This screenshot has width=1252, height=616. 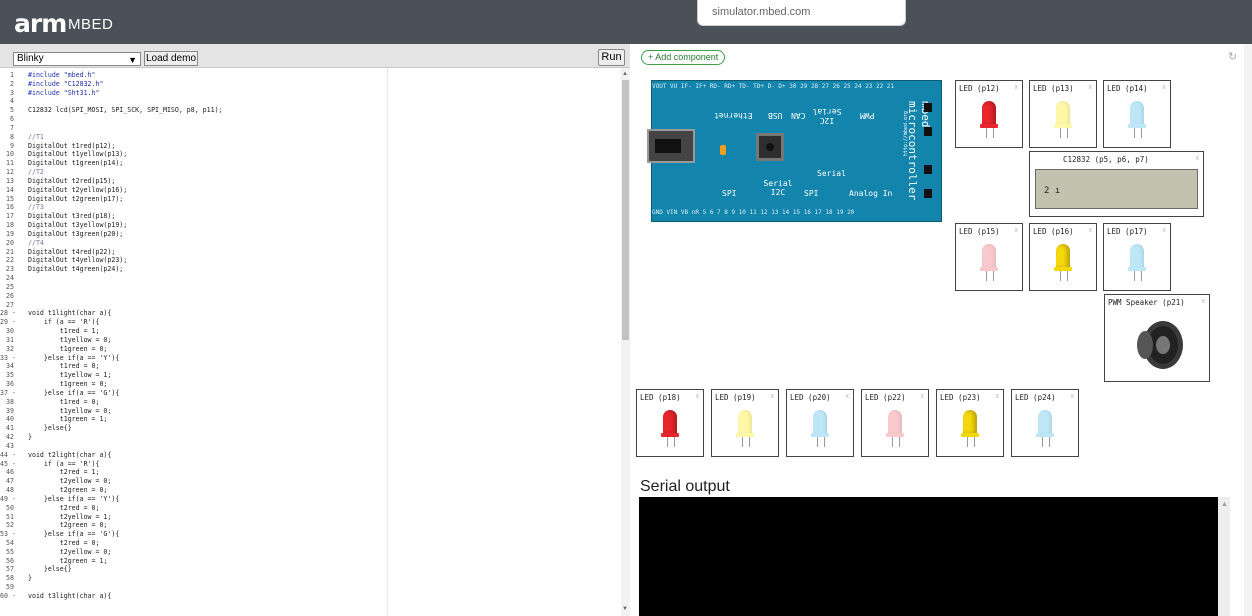 I want to click on led-component: LED (p13) x, so click(x=1063, y=114).